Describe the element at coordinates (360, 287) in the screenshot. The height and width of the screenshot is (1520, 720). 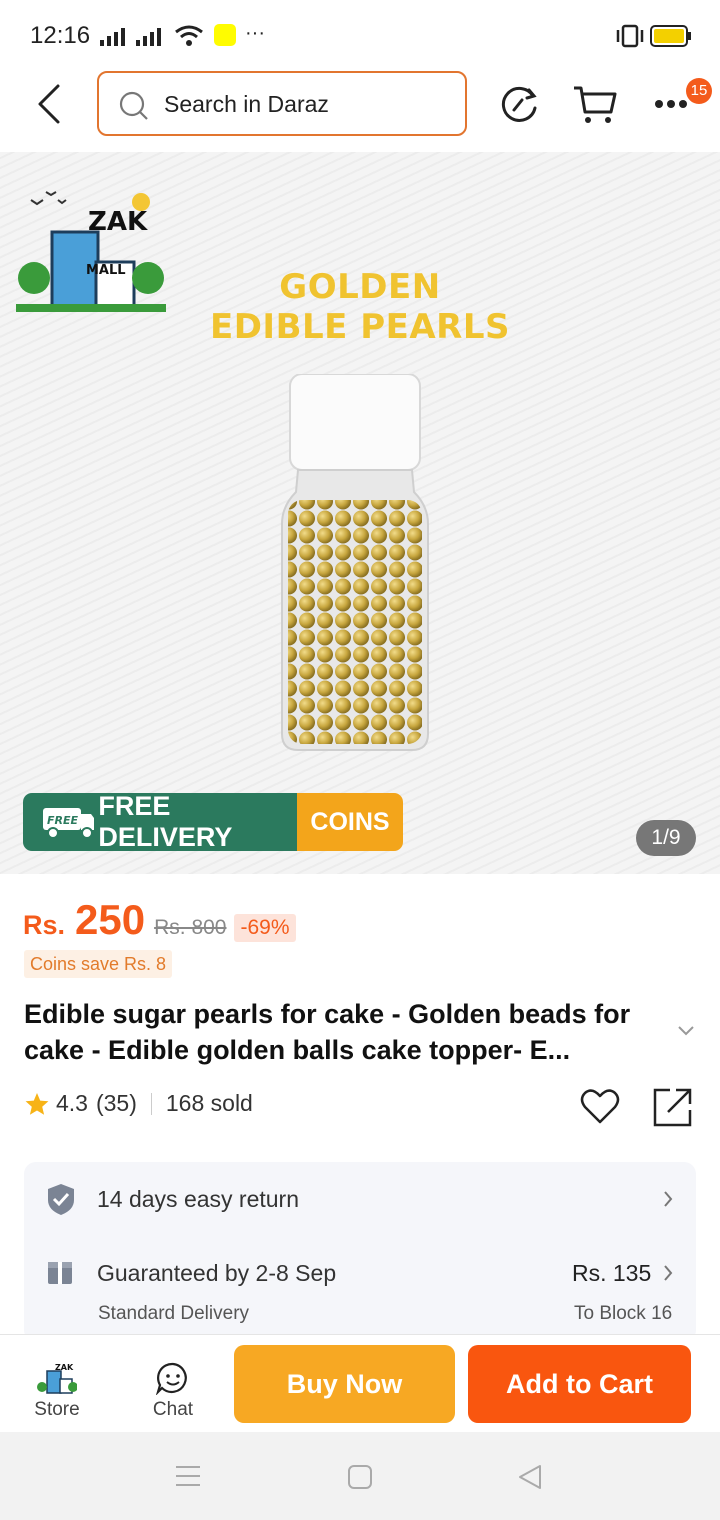
I see `headline-line-1: GOLDEN` at that location.